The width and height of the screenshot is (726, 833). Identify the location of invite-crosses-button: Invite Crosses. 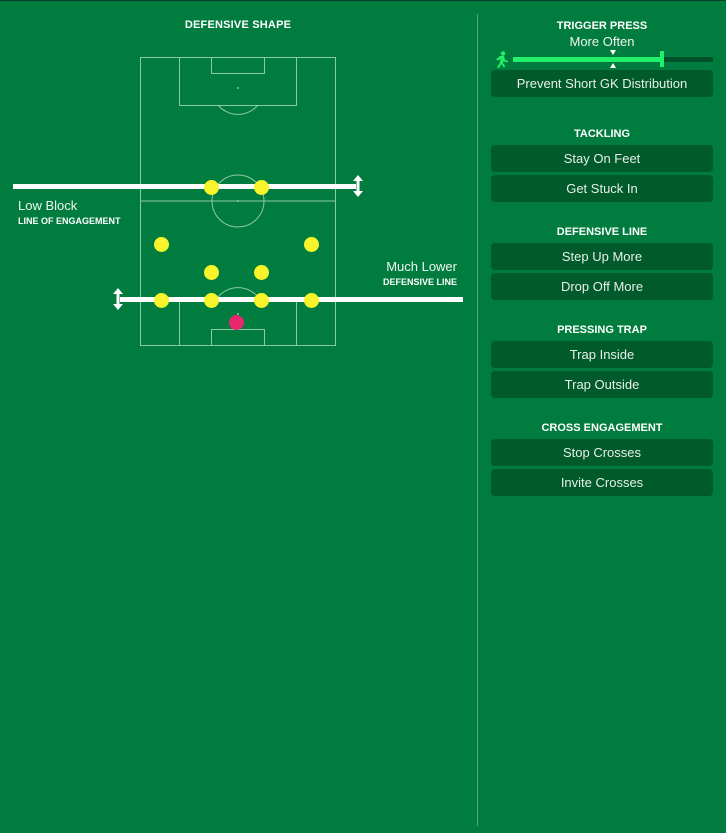
(602, 482).